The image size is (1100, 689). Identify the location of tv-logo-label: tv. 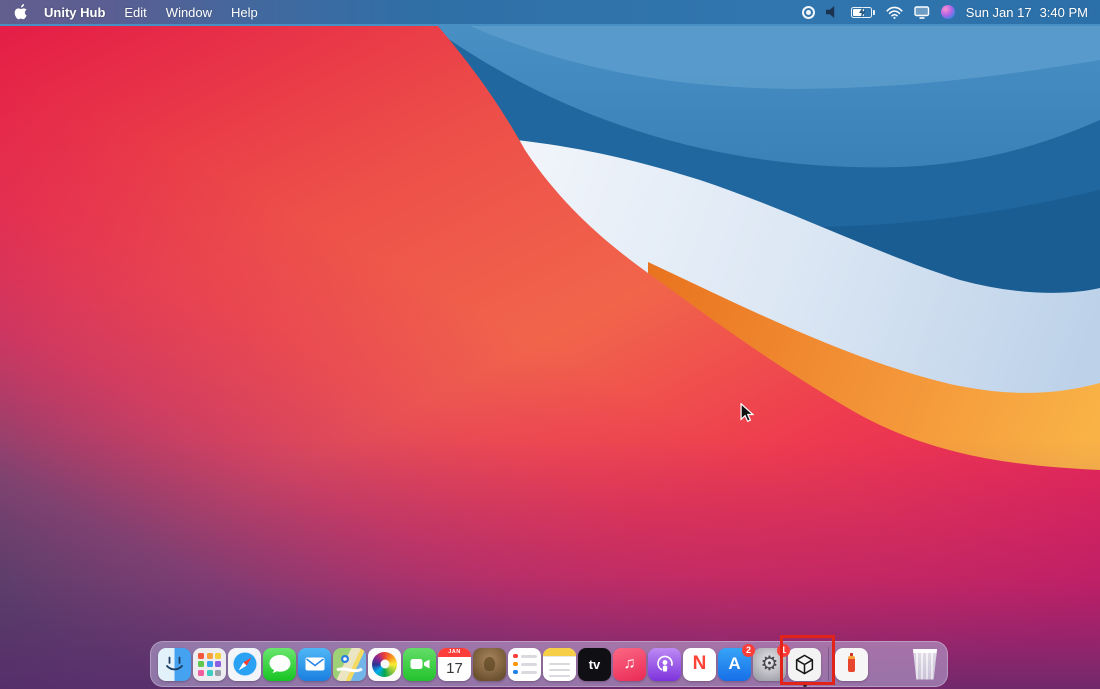
(594, 664).